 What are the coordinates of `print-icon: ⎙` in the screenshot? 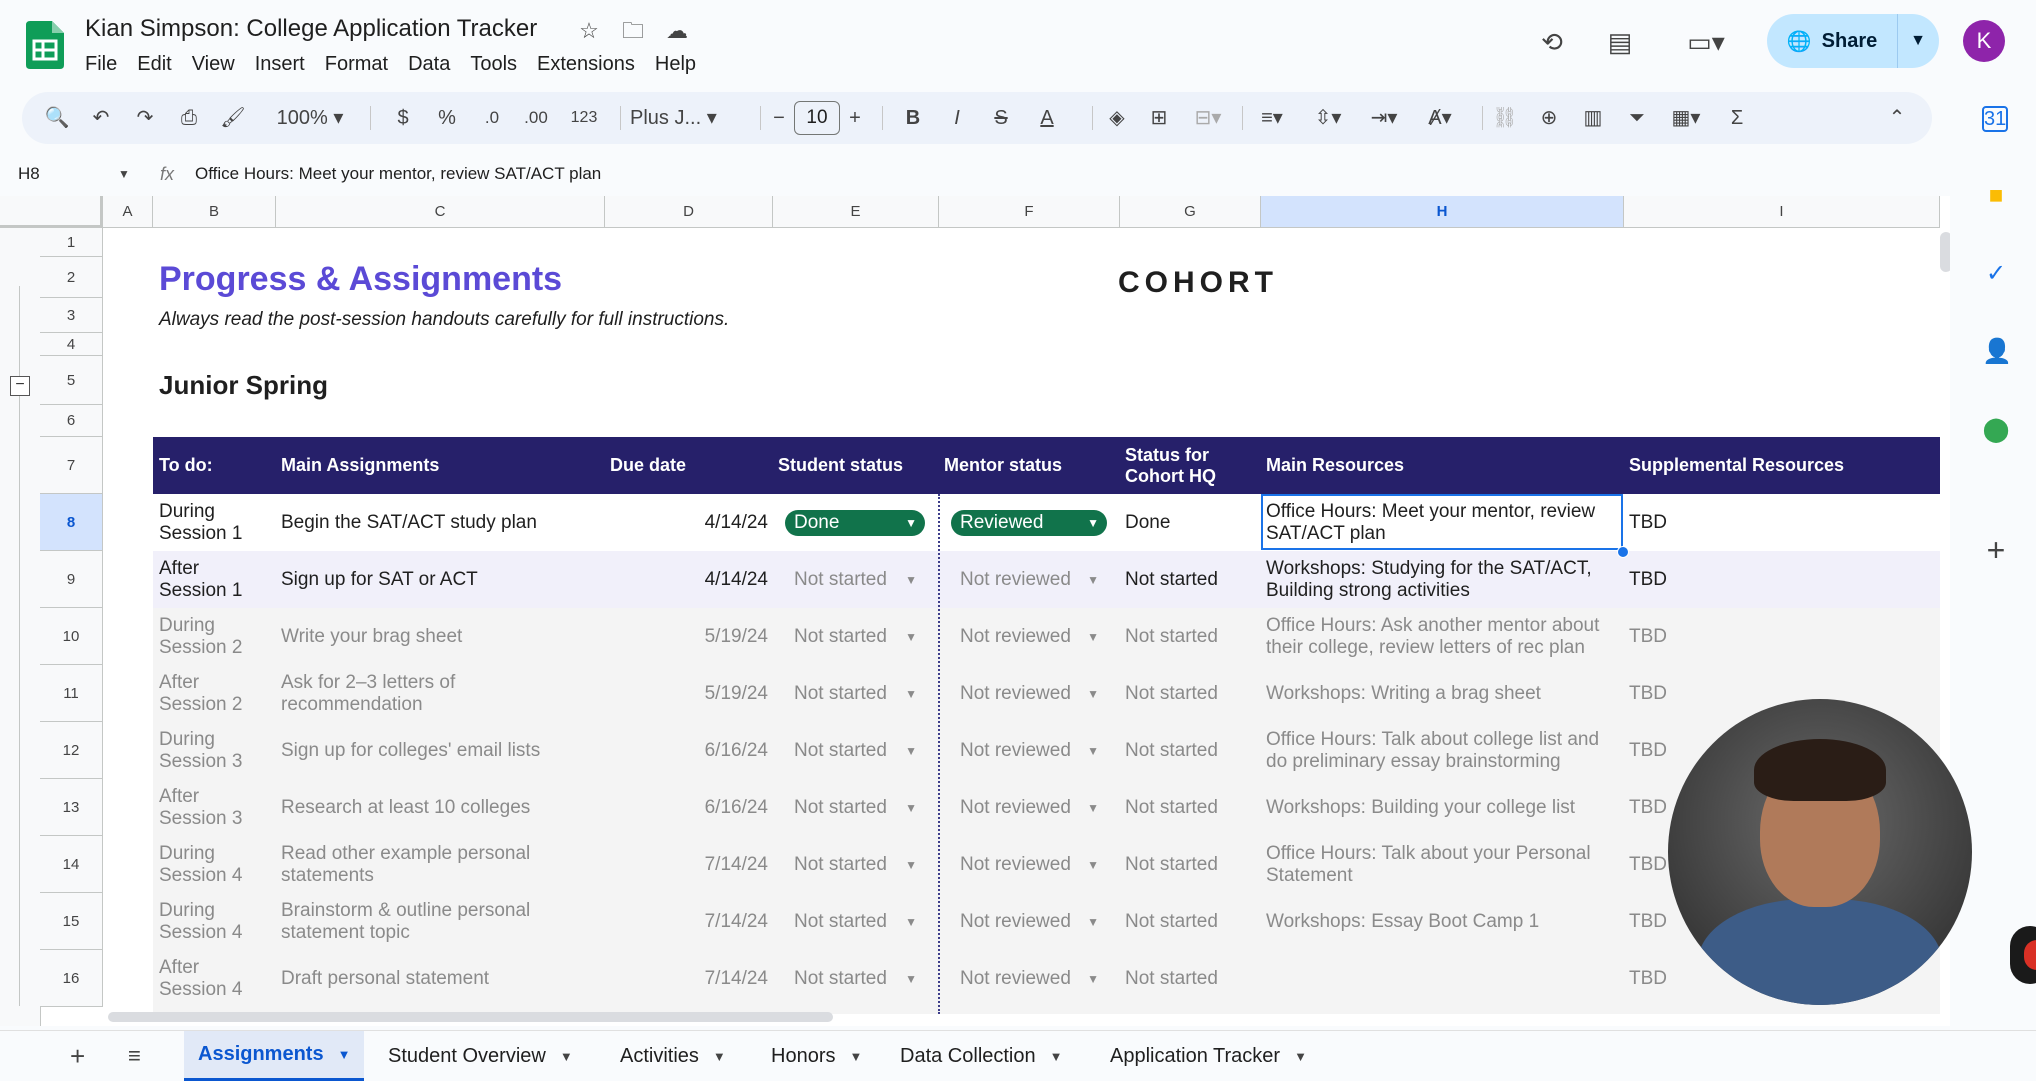 It's located at (189, 118).